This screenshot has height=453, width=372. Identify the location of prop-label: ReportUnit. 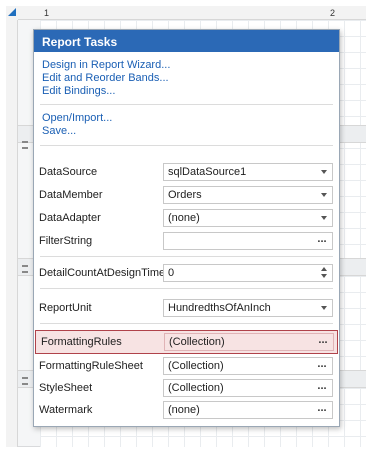
(65, 308).